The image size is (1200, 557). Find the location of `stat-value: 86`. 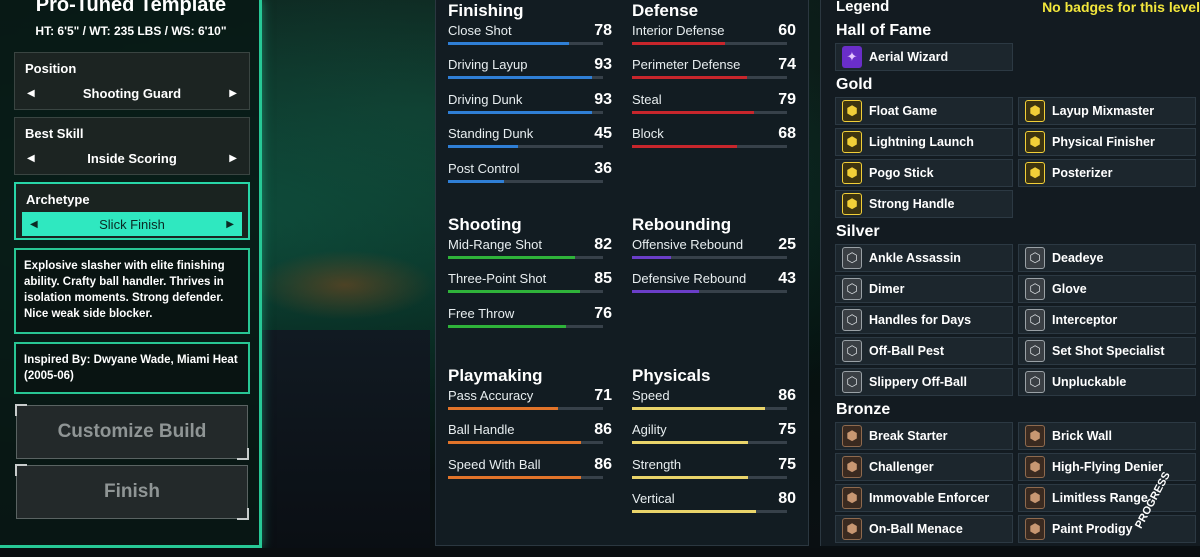

stat-value: 86 is located at coordinates (603, 430).